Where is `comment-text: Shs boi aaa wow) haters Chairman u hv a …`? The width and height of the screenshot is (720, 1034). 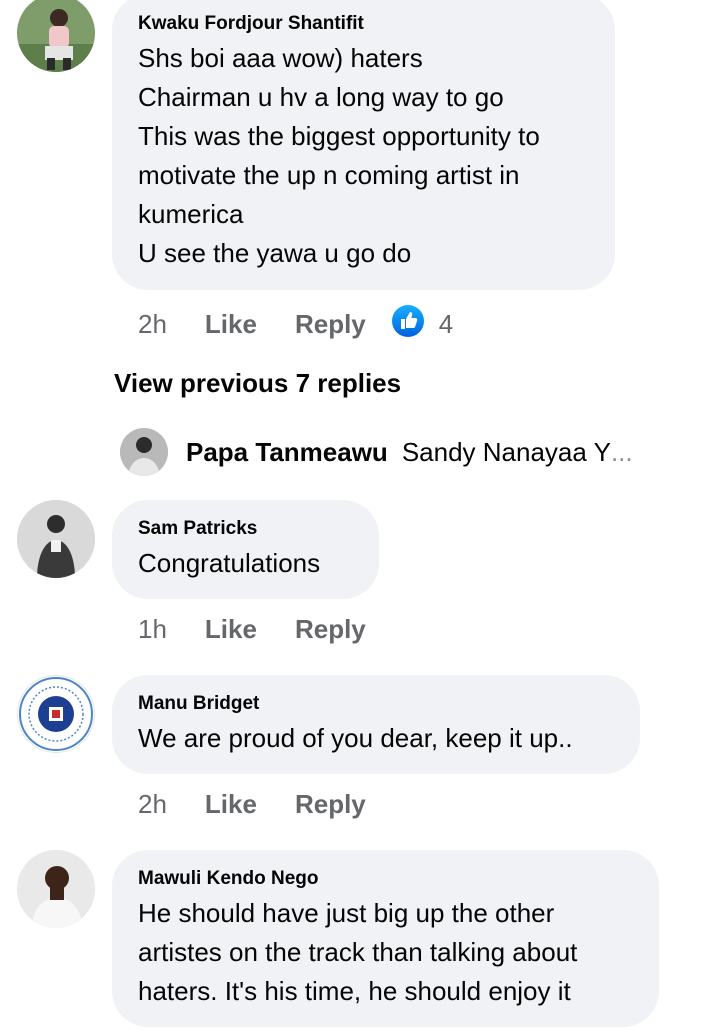
comment-text: Shs boi aaa wow) haters Chairman u hv a … is located at coordinates (362, 156).